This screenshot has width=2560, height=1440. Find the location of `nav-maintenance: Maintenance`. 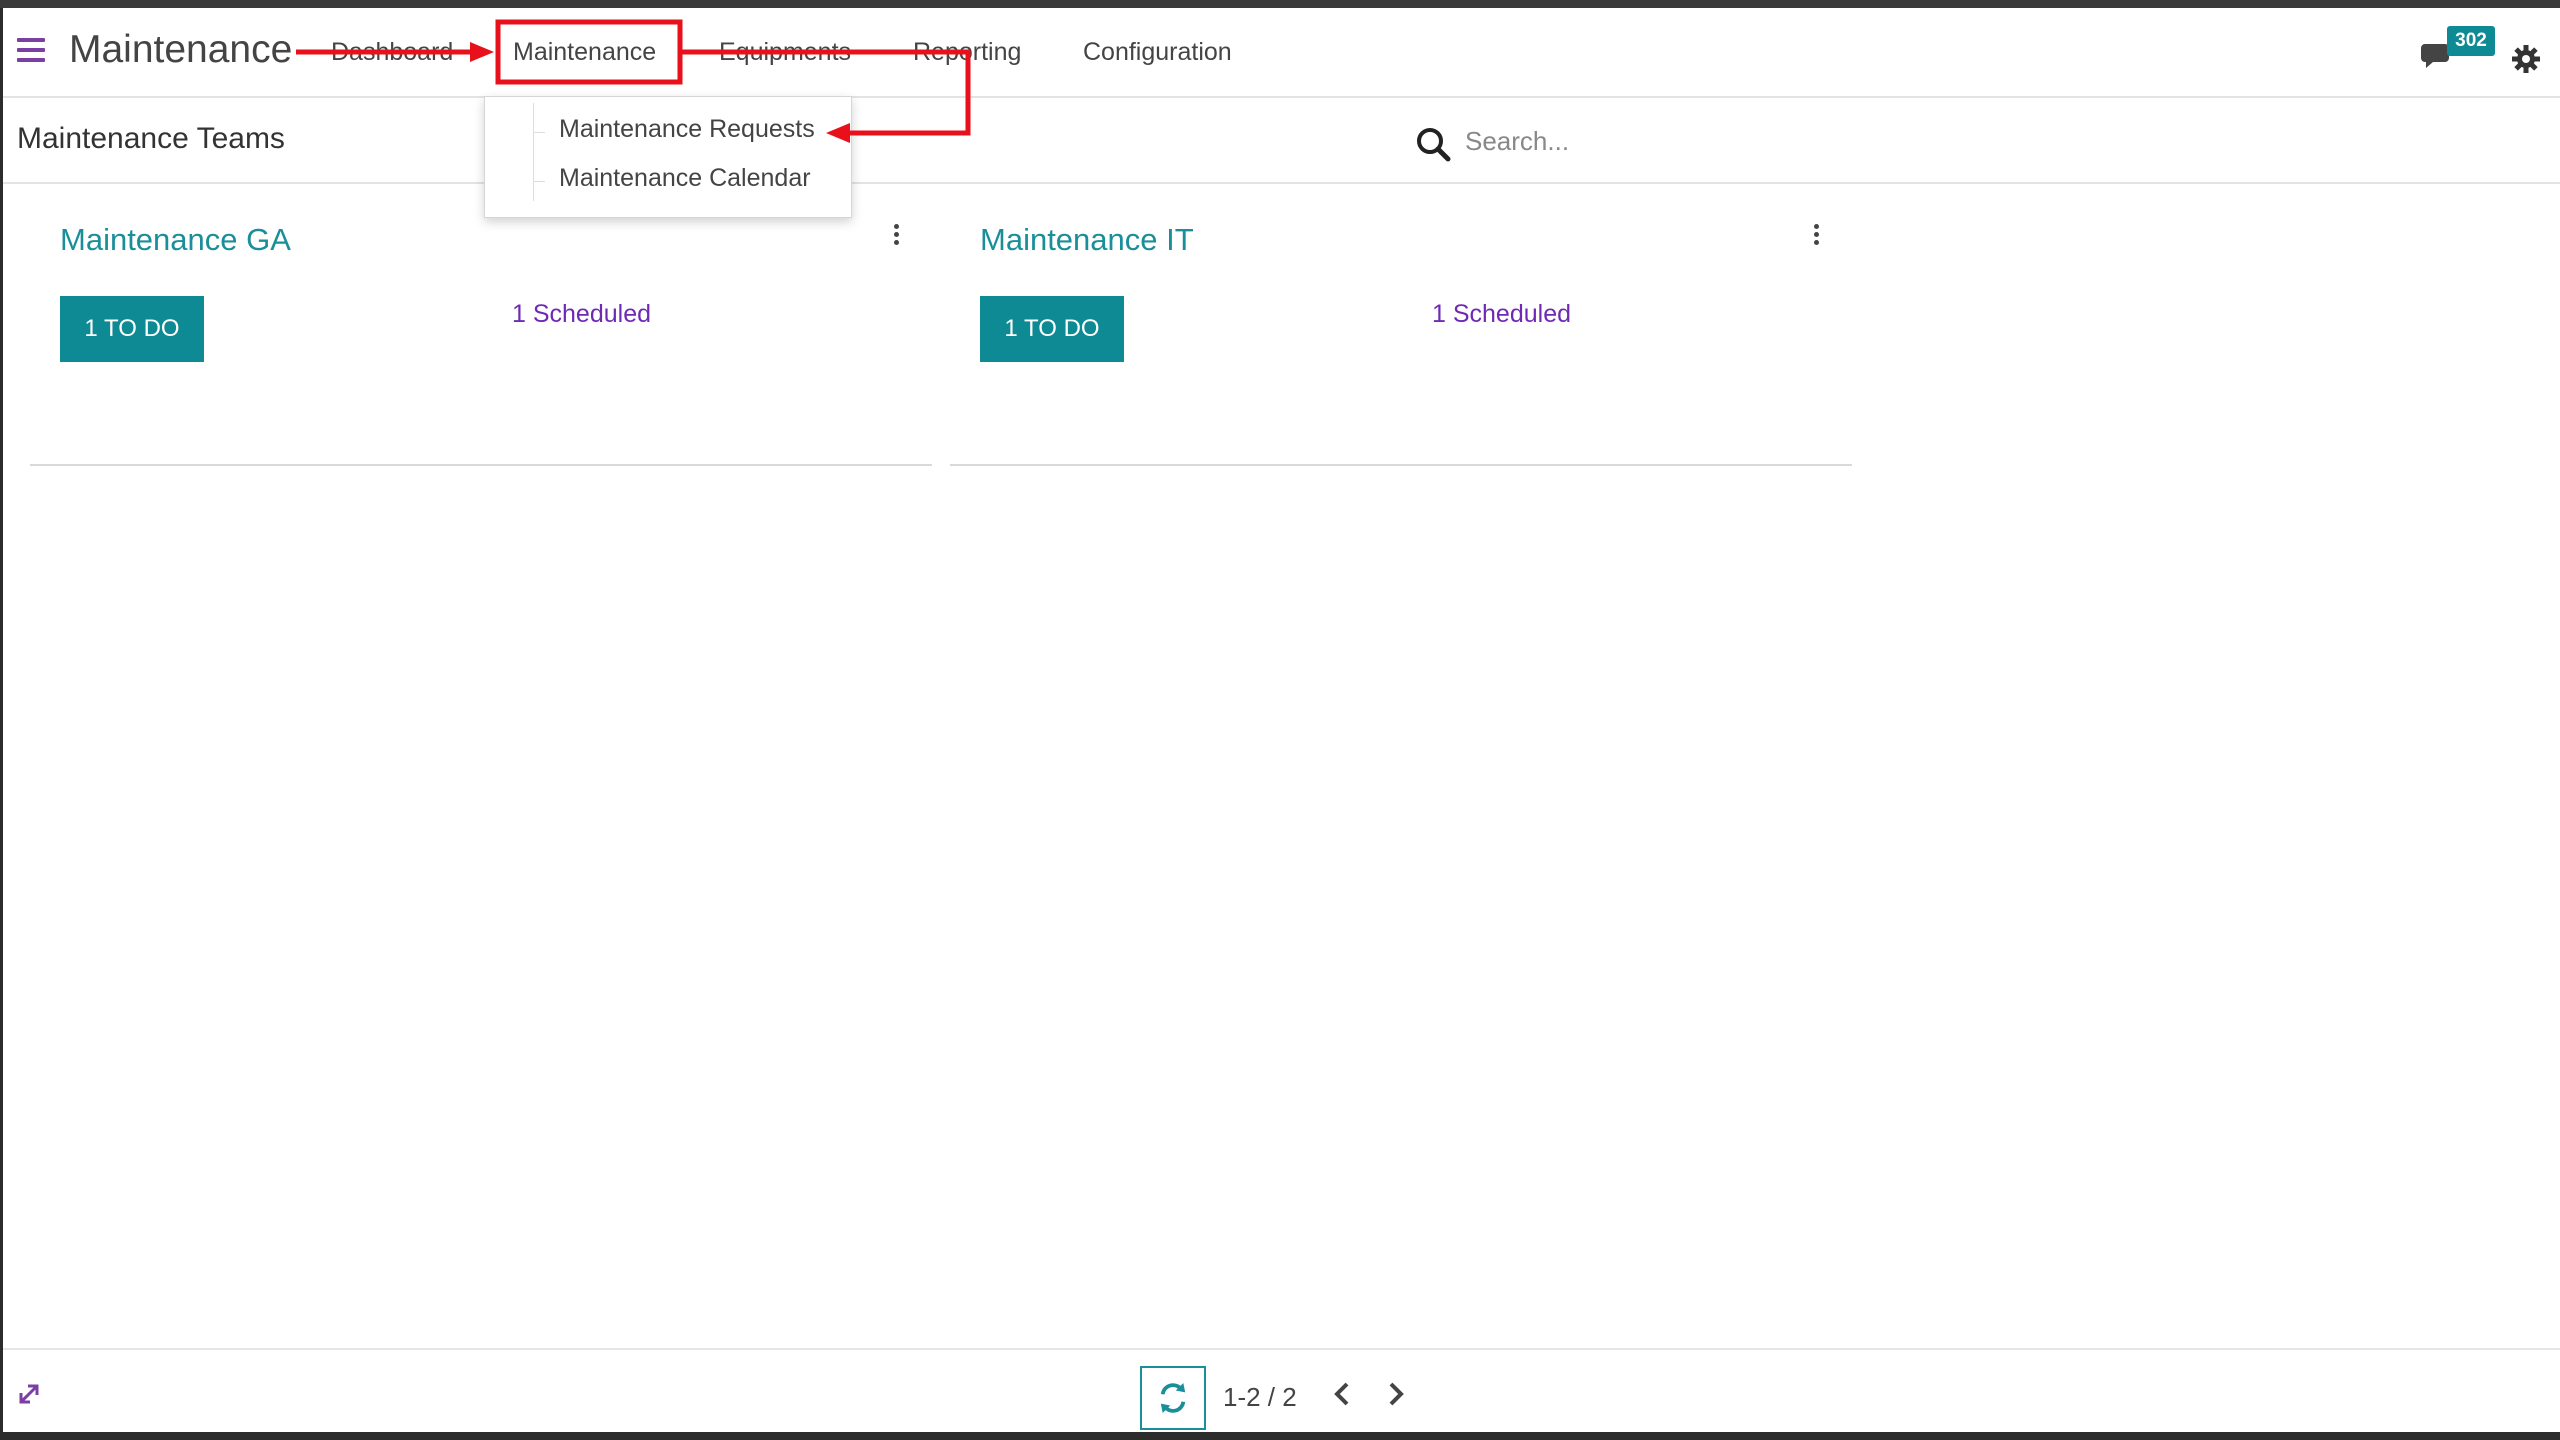

nav-maintenance: Maintenance is located at coordinates (584, 52).